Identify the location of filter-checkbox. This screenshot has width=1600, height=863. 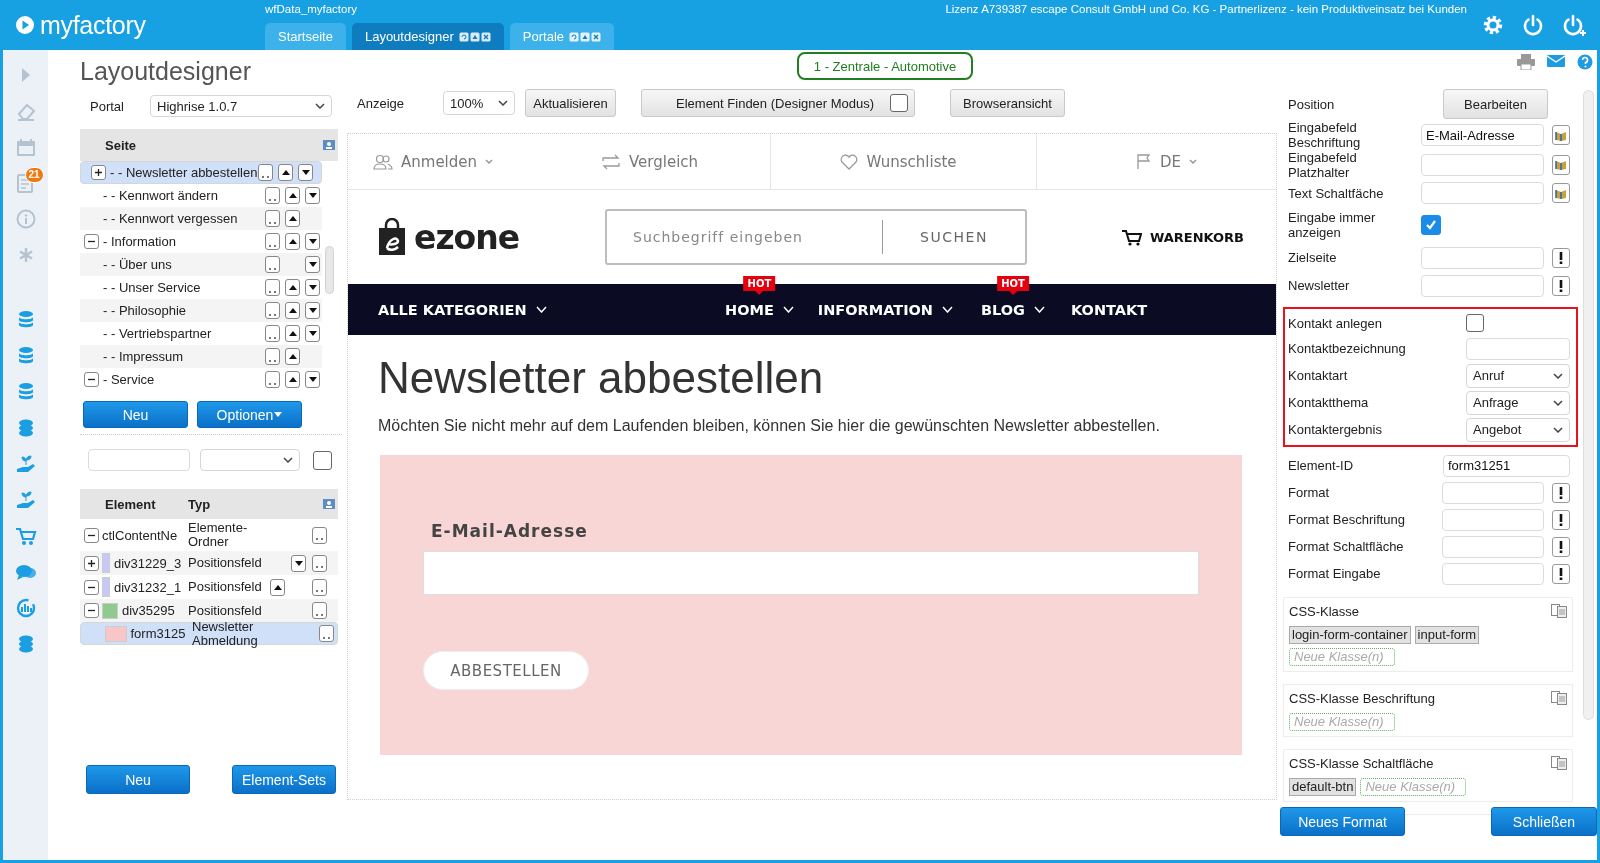
(322, 460).